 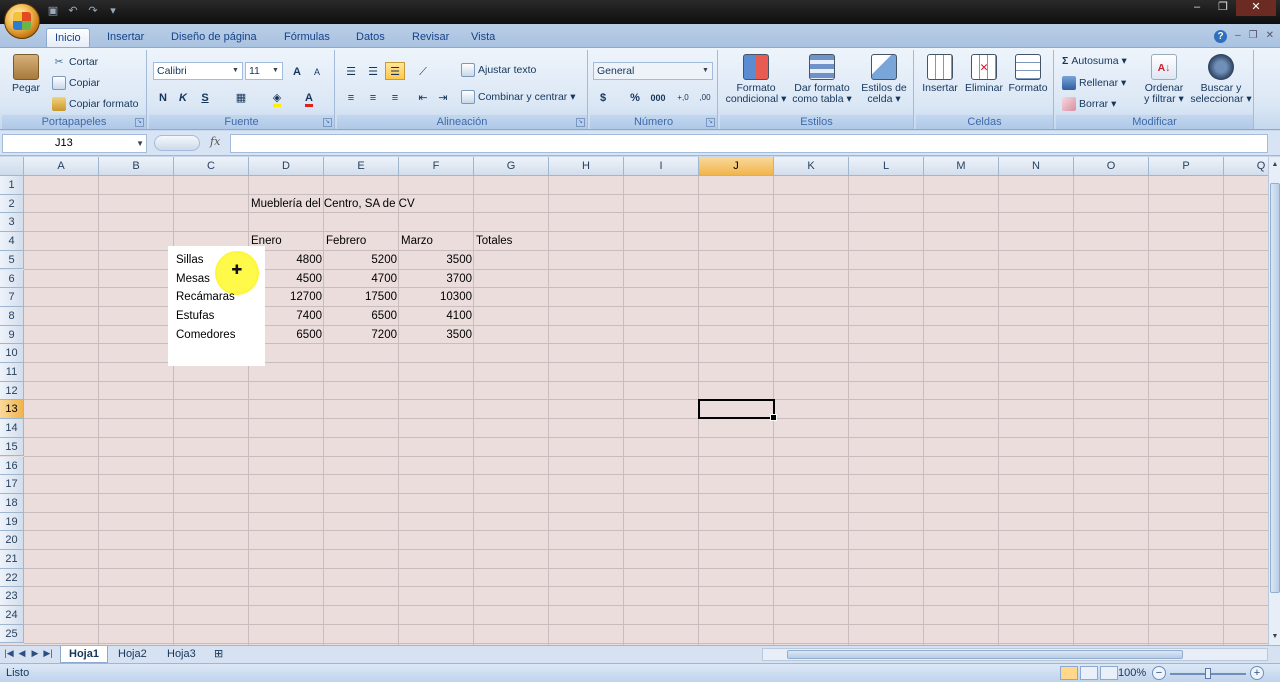 I want to click on row-header-18: 18, so click(x=12, y=503).